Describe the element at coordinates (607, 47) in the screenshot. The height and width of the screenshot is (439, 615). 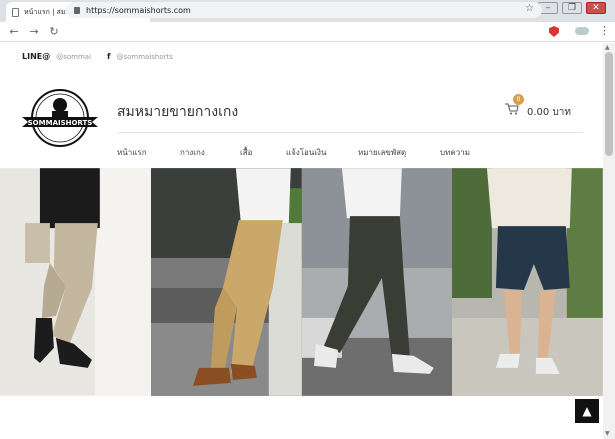
I see `scroll-up-arrow-icon: ▲` at that location.